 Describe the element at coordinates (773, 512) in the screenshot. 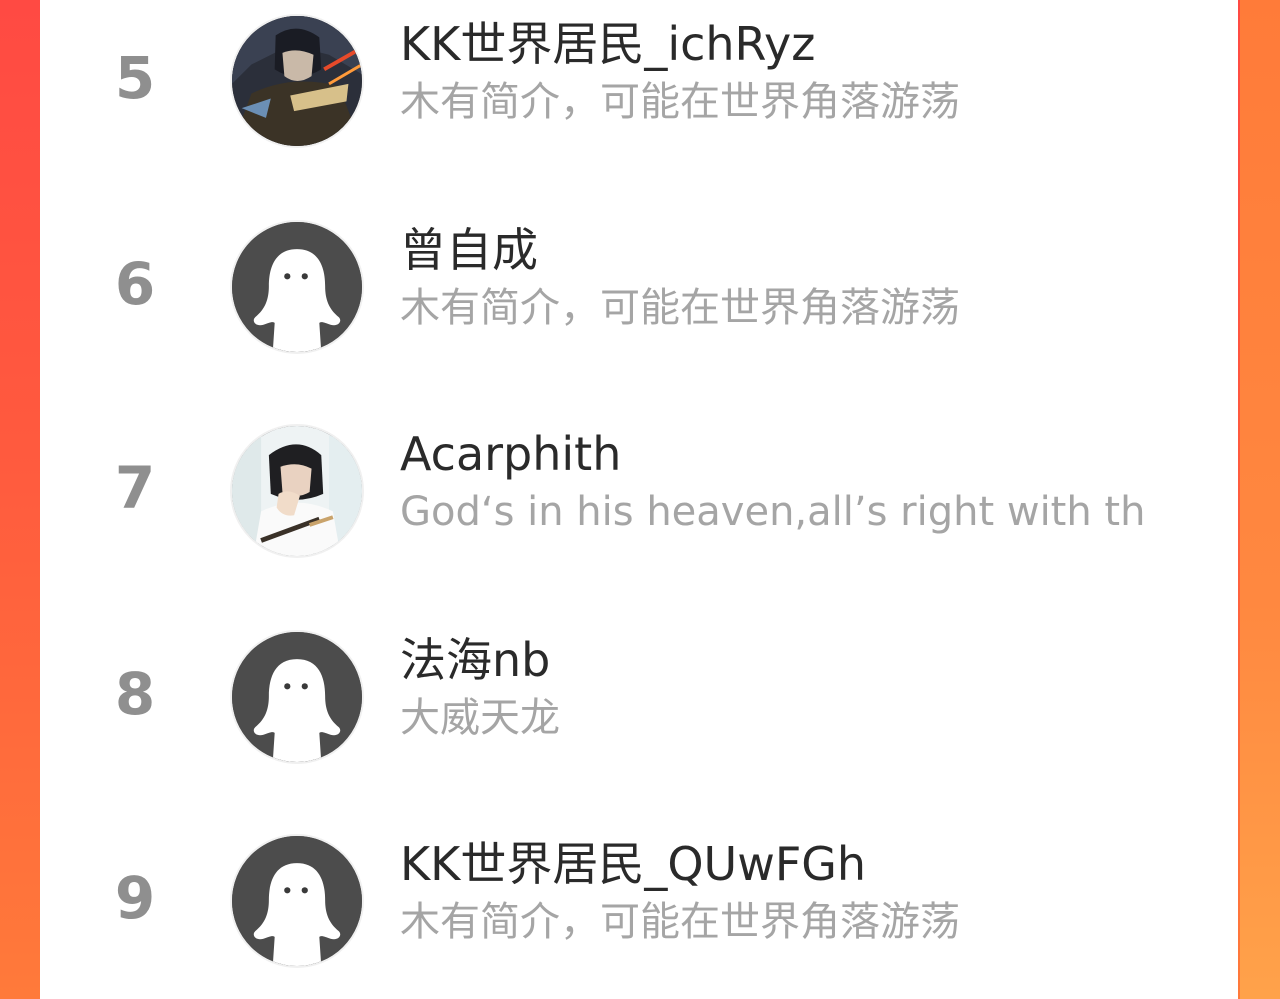

I see `user-bio: God‘s in his heaven,all’s right with th` at that location.